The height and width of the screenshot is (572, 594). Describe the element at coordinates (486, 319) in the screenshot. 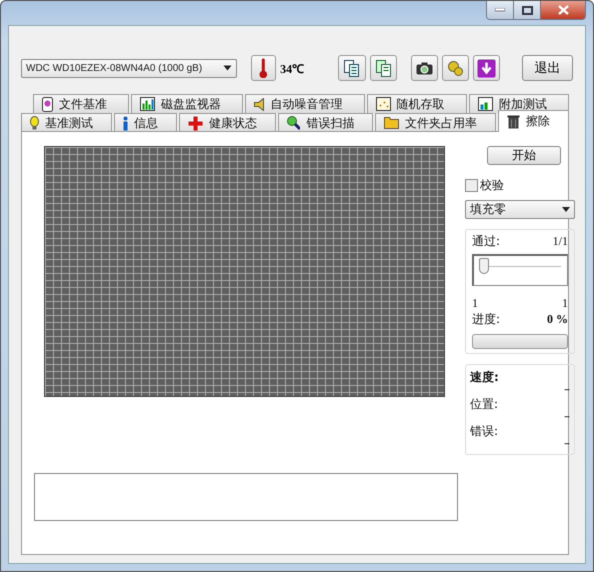

I see `progress-label: 进度:` at that location.